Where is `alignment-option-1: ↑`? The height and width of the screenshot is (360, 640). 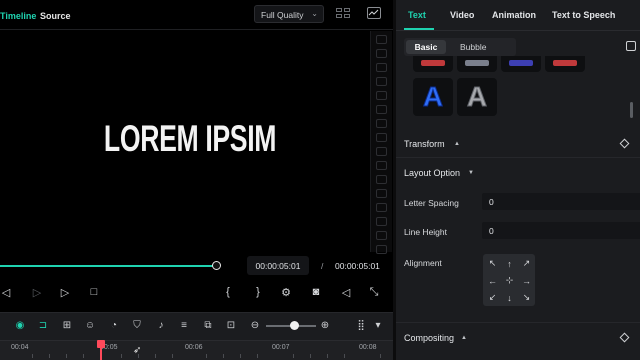
alignment-option-1: ↑ is located at coordinates (509, 263).